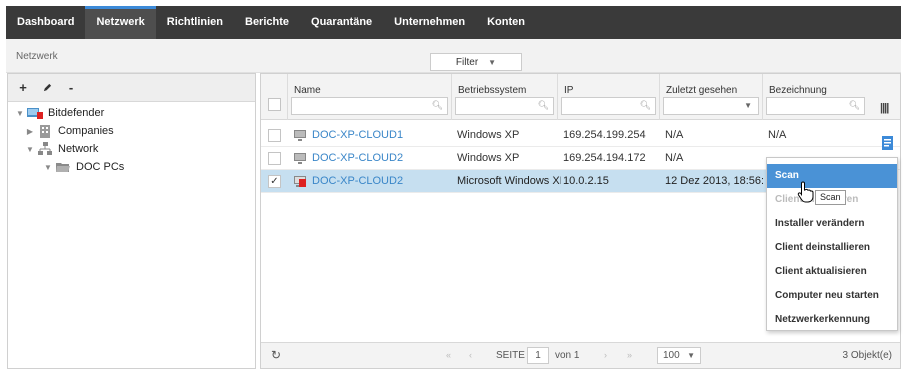  Describe the element at coordinates (815, 106) in the screenshot. I see `label-filter-input: 🔍︎` at that location.